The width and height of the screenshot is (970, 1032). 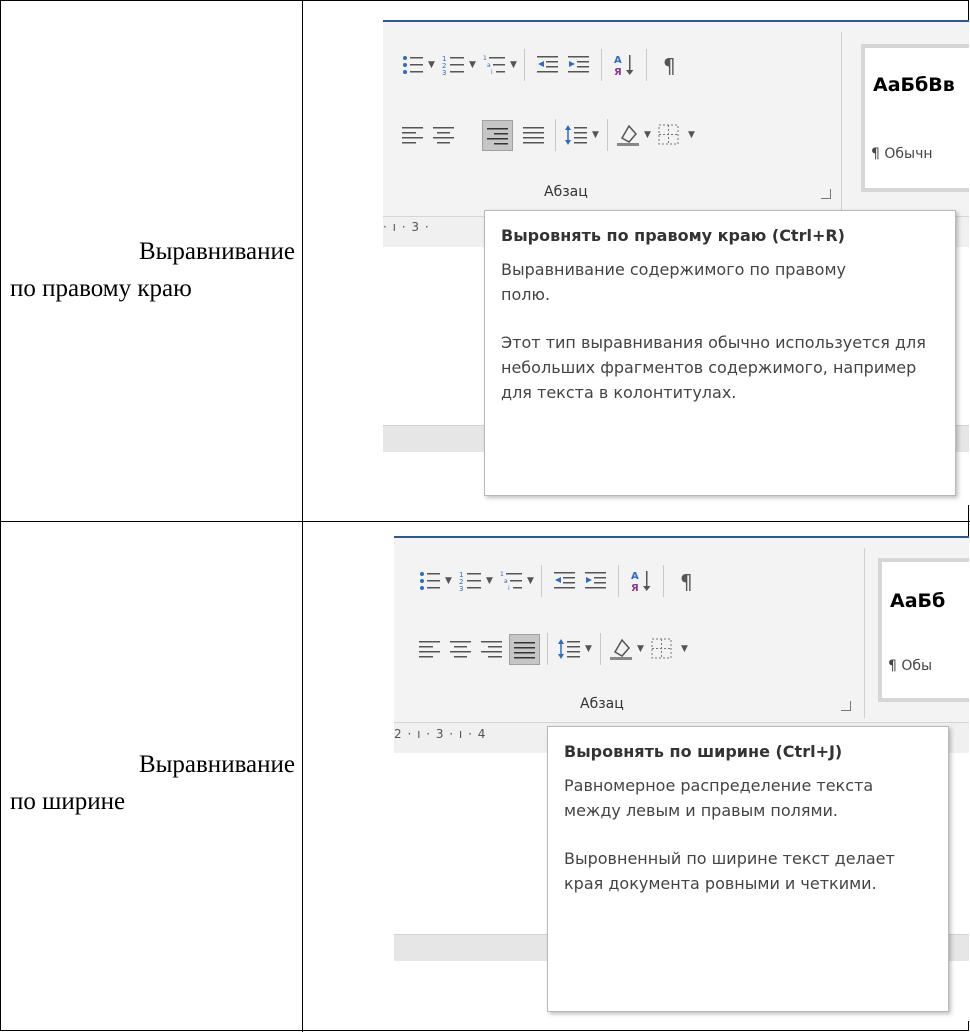 What do you see at coordinates (902, 154) in the screenshot?
I see `style-name: ¶ Обычн` at bounding box center [902, 154].